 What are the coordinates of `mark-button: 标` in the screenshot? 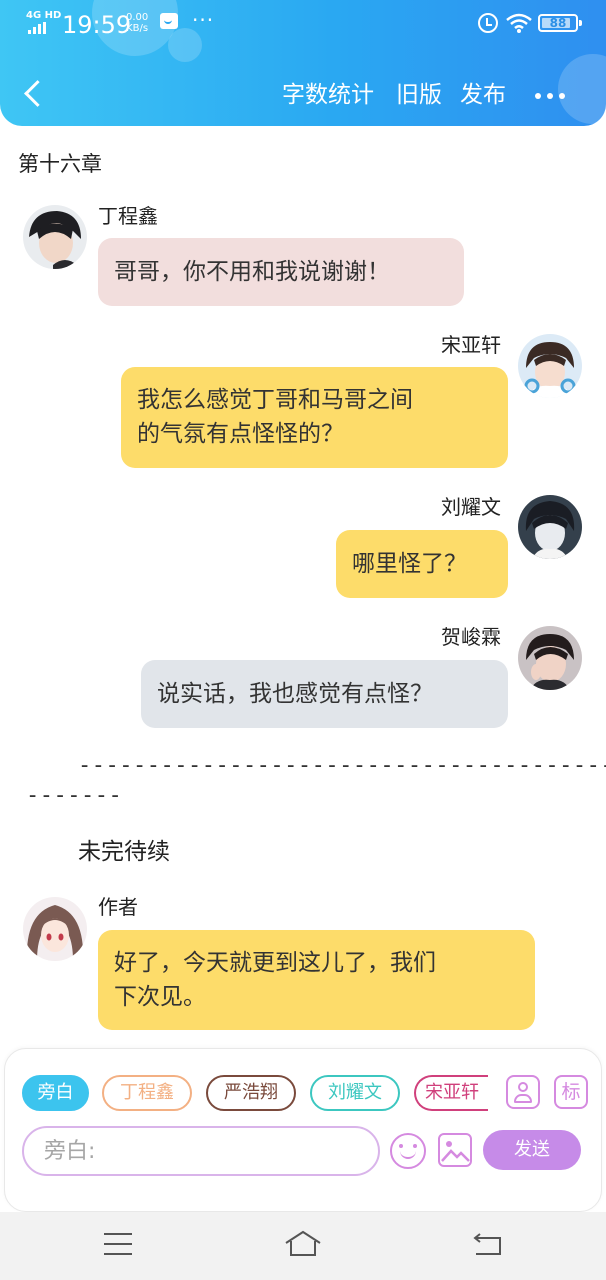 It's located at (571, 1092).